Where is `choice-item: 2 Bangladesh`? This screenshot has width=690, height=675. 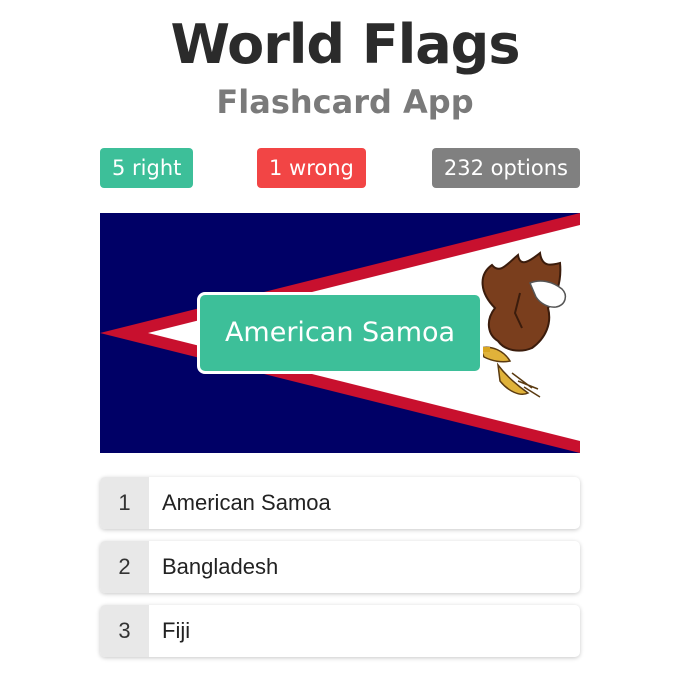 choice-item: 2 Bangladesh is located at coordinates (340, 567).